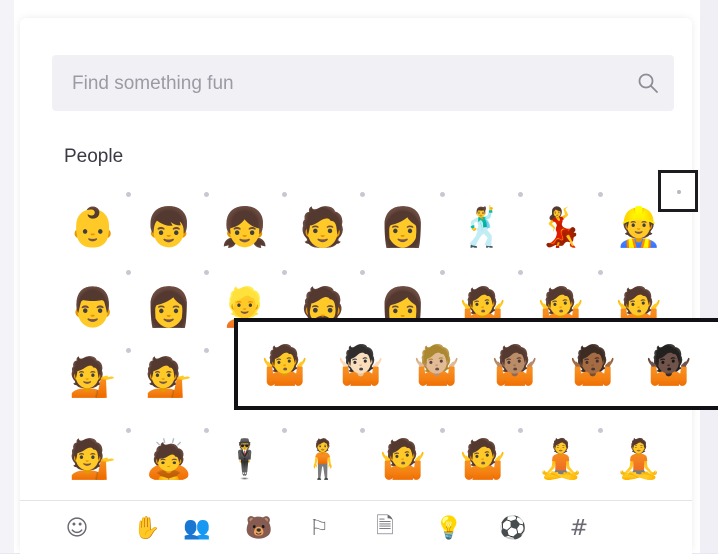  Describe the element at coordinates (356, 527) in the screenshot. I see `category-bar: ☺ ✋ 👥 🐻 ⚐ 🗎 💡 ⚽ #` at that location.